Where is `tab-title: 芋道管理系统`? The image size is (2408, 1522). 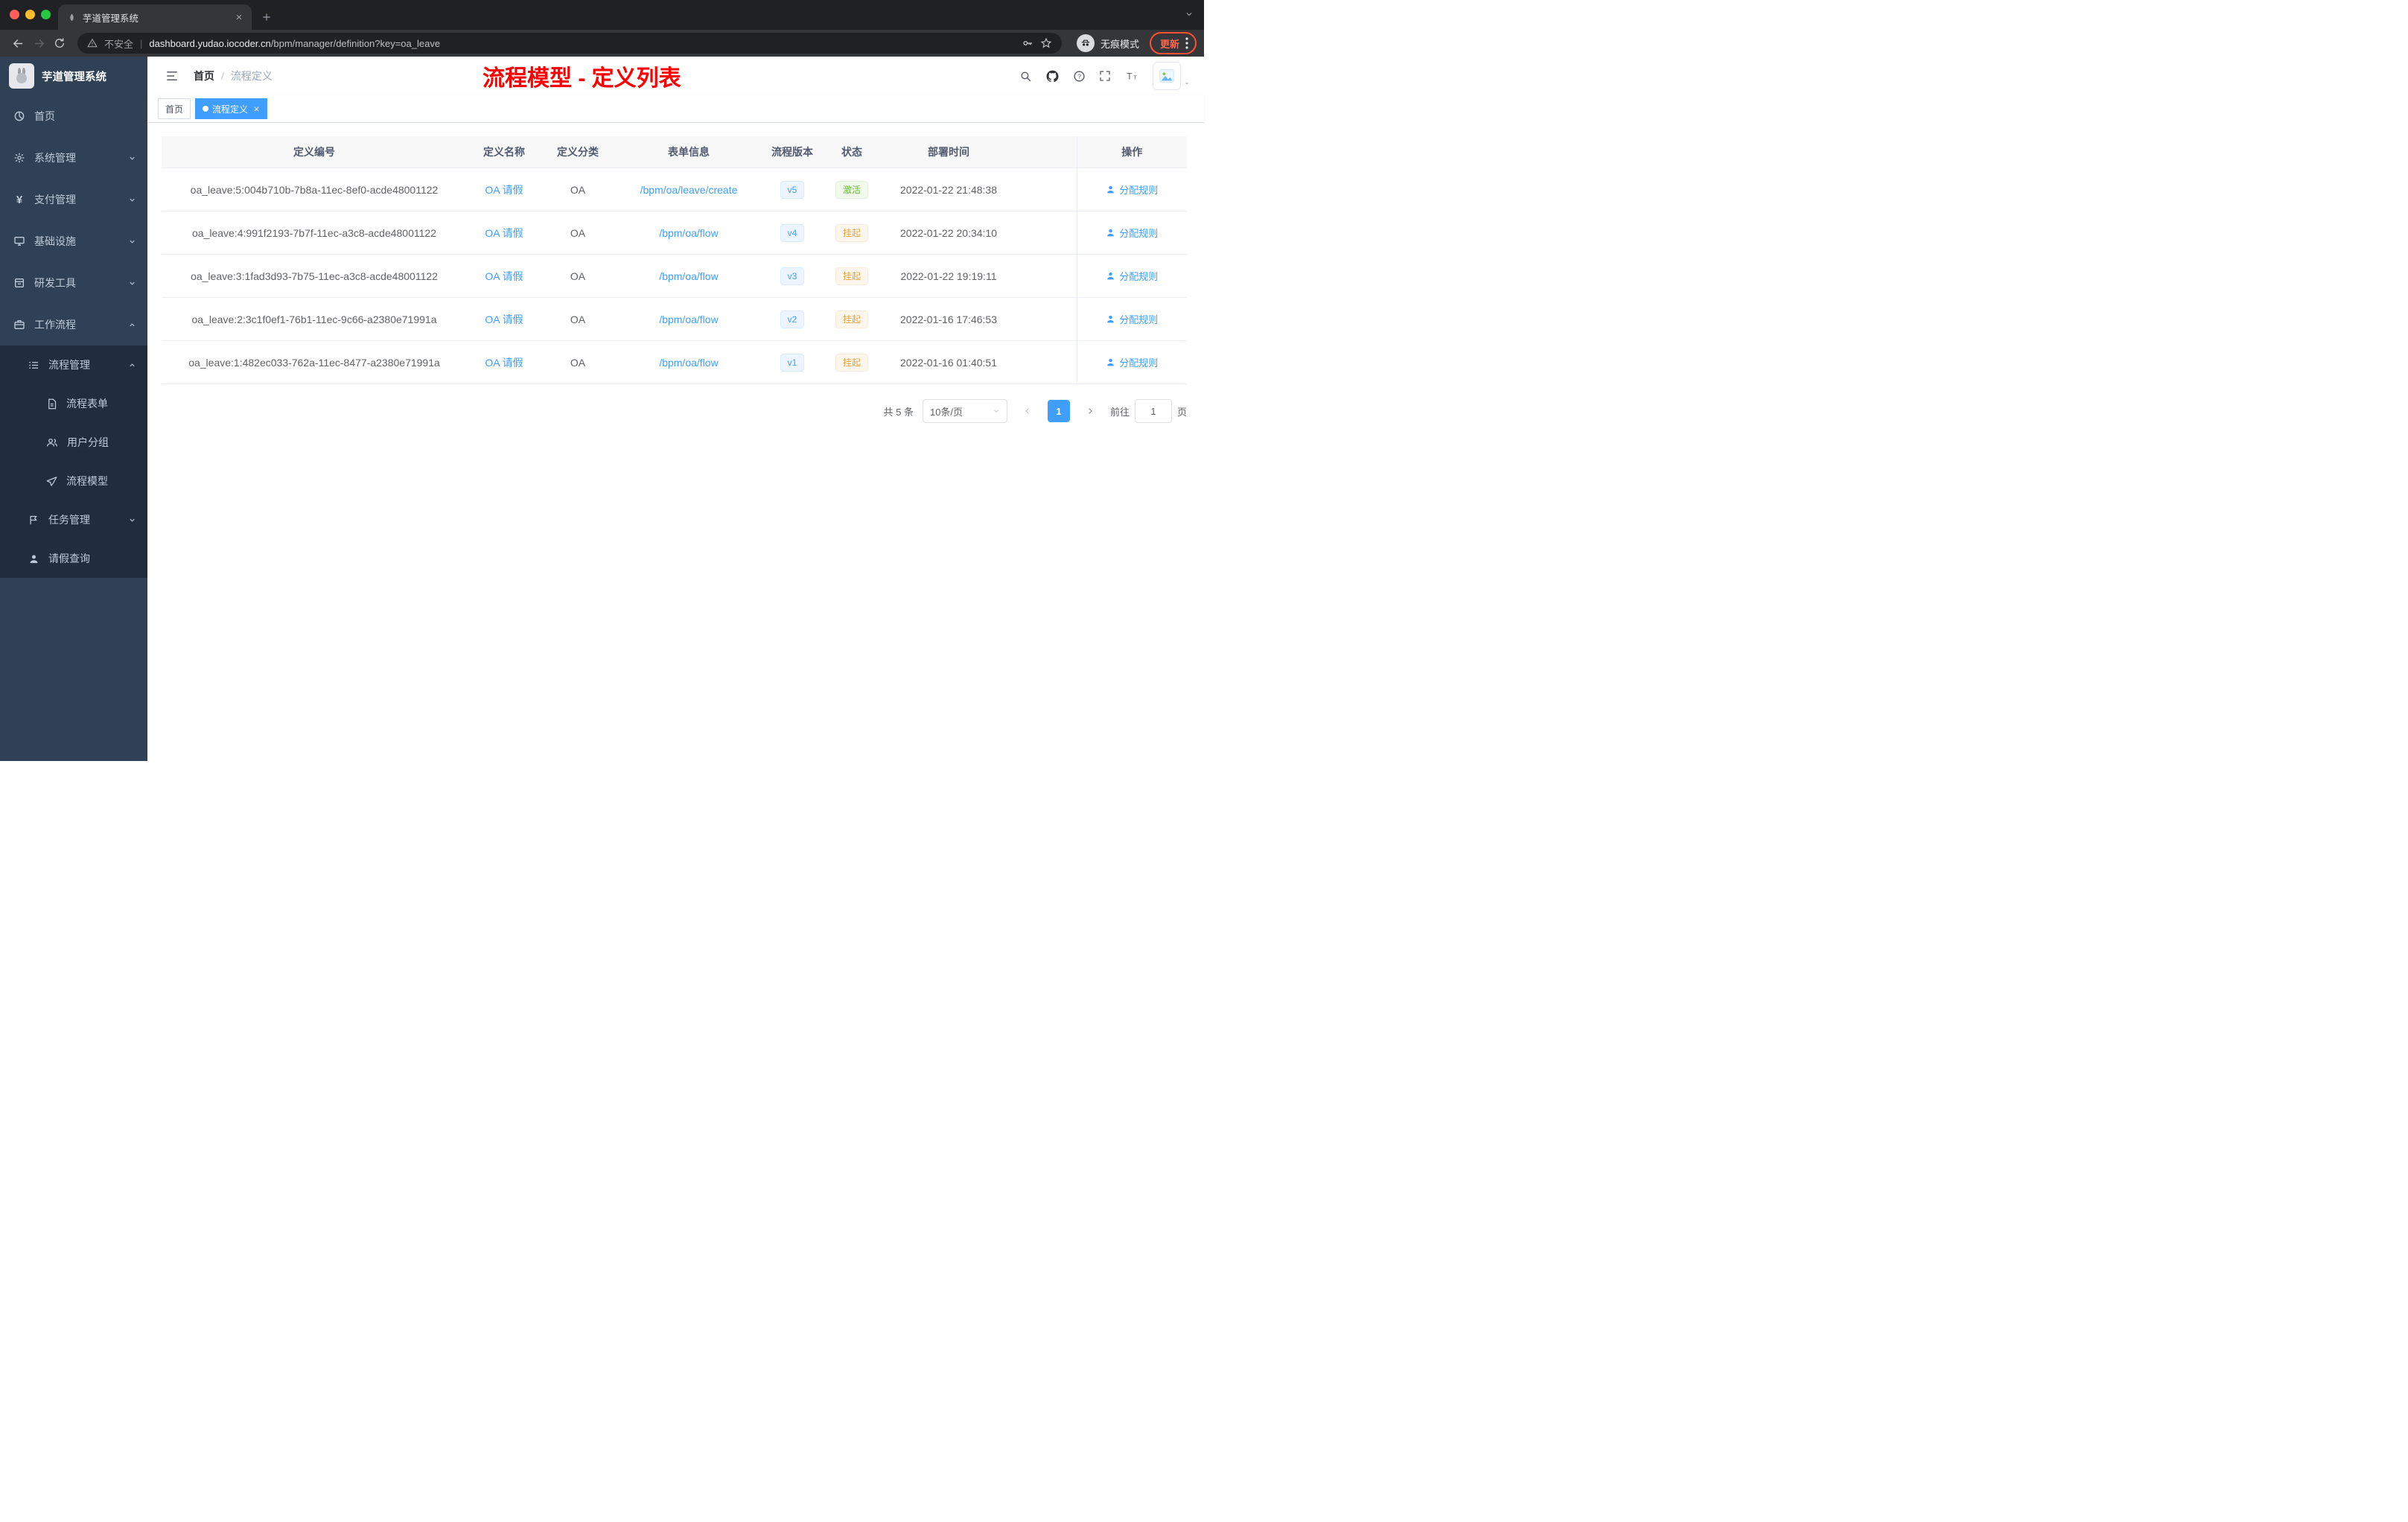
tab-title: 芋道管理系统 is located at coordinates (111, 18).